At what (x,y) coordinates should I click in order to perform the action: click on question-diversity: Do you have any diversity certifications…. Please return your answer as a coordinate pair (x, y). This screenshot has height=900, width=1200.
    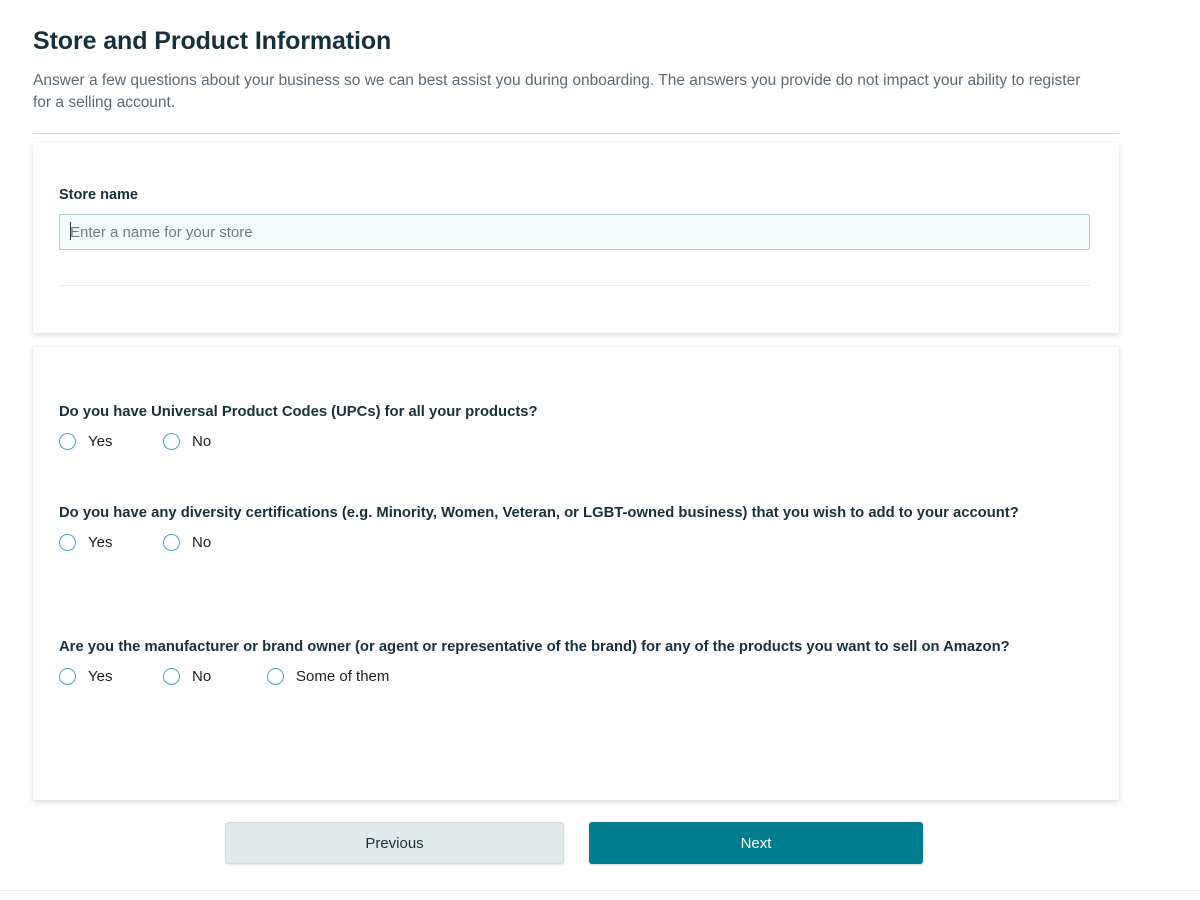
    Looking at the image, I should click on (576, 527).